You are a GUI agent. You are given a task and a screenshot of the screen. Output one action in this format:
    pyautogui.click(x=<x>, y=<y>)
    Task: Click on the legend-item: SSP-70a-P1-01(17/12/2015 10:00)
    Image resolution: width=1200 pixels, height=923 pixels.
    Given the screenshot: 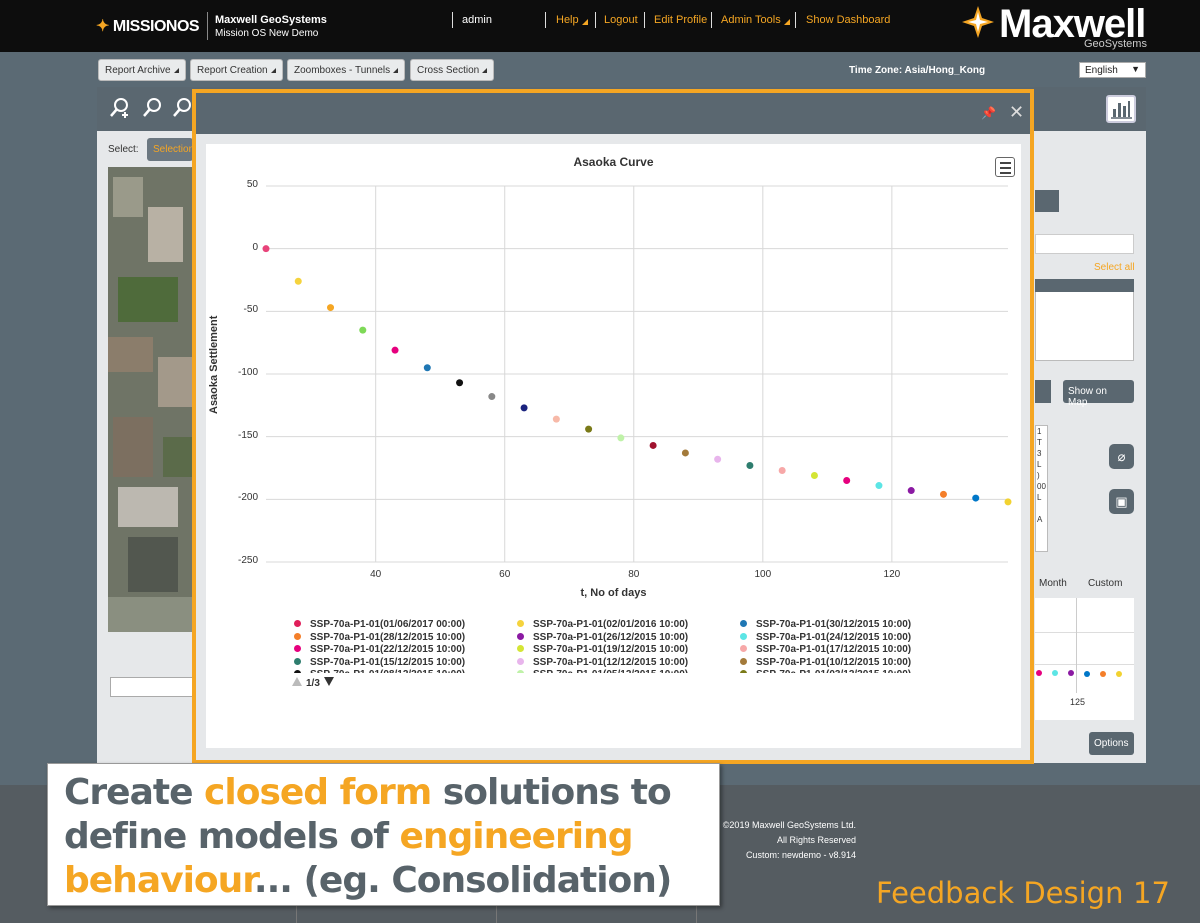 What is the action you would take?
    pyautogui.click(x=825, y=649)
    